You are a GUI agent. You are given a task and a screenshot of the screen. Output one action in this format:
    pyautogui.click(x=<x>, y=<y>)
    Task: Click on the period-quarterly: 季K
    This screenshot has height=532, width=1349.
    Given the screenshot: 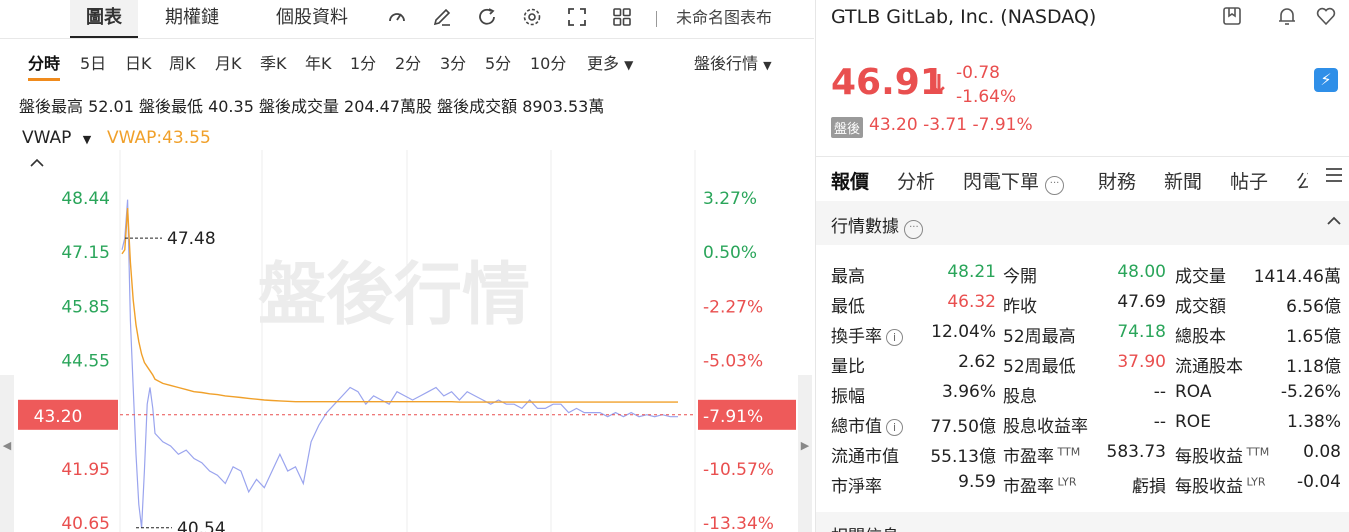 What is the action you would take?
    pyautogui.click(x=273, y=62)
    